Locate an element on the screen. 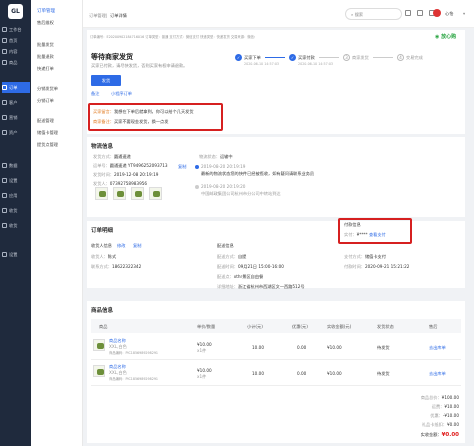  logistics-row-label: 发货人： is located at coordinates (101, 183).